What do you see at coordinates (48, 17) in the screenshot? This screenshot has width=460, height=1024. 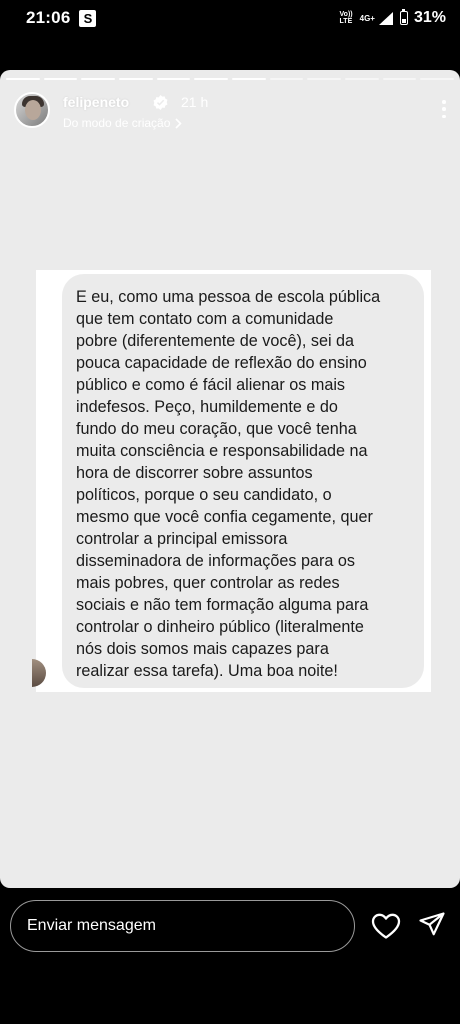 I see `status-time: 21:06` at bounding box center [48, 17].